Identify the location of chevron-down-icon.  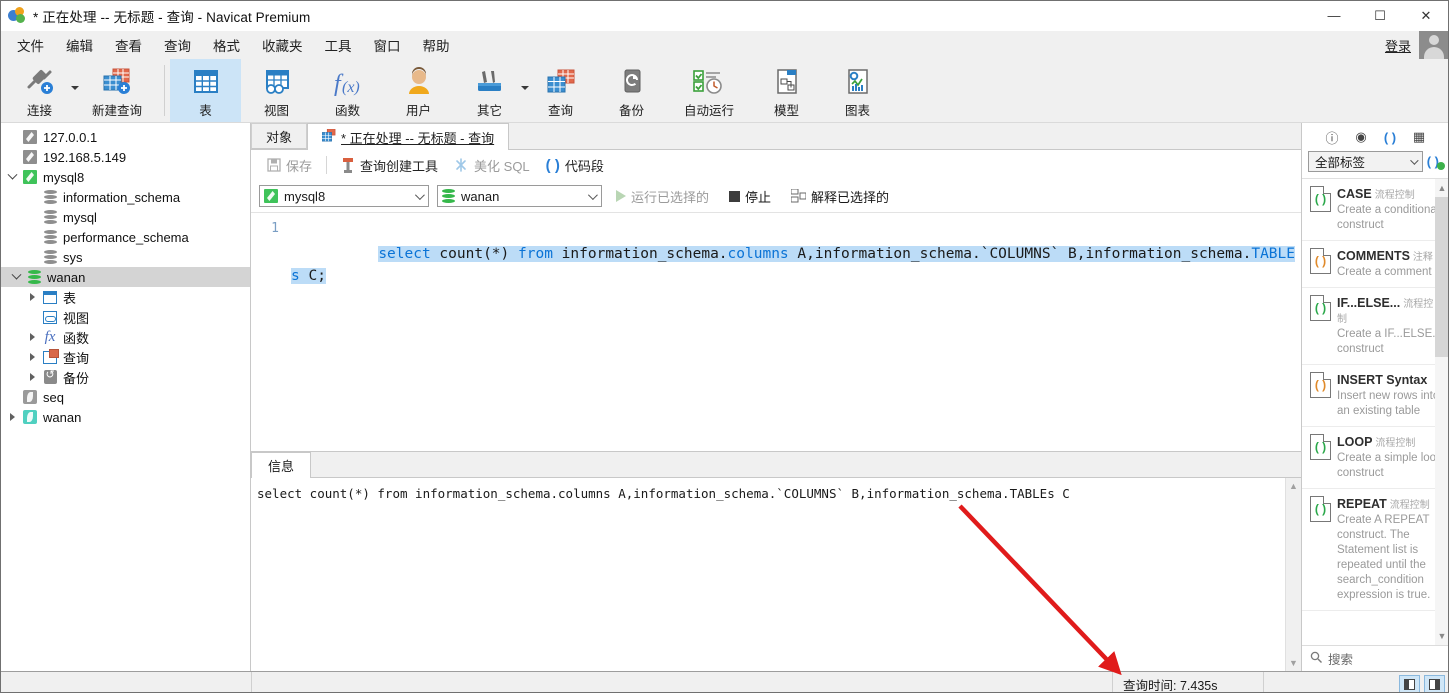
(1414, 160).